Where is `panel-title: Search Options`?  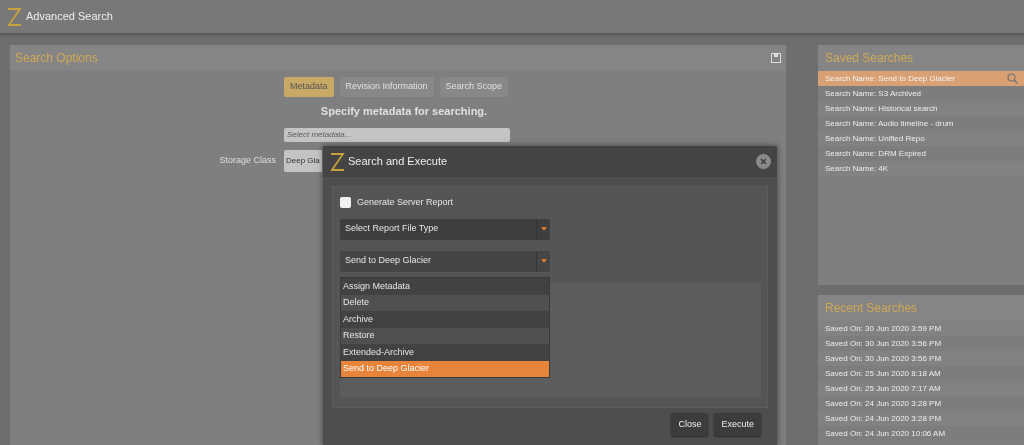 panel-title: Search Options is located at coordinates (56, 58).